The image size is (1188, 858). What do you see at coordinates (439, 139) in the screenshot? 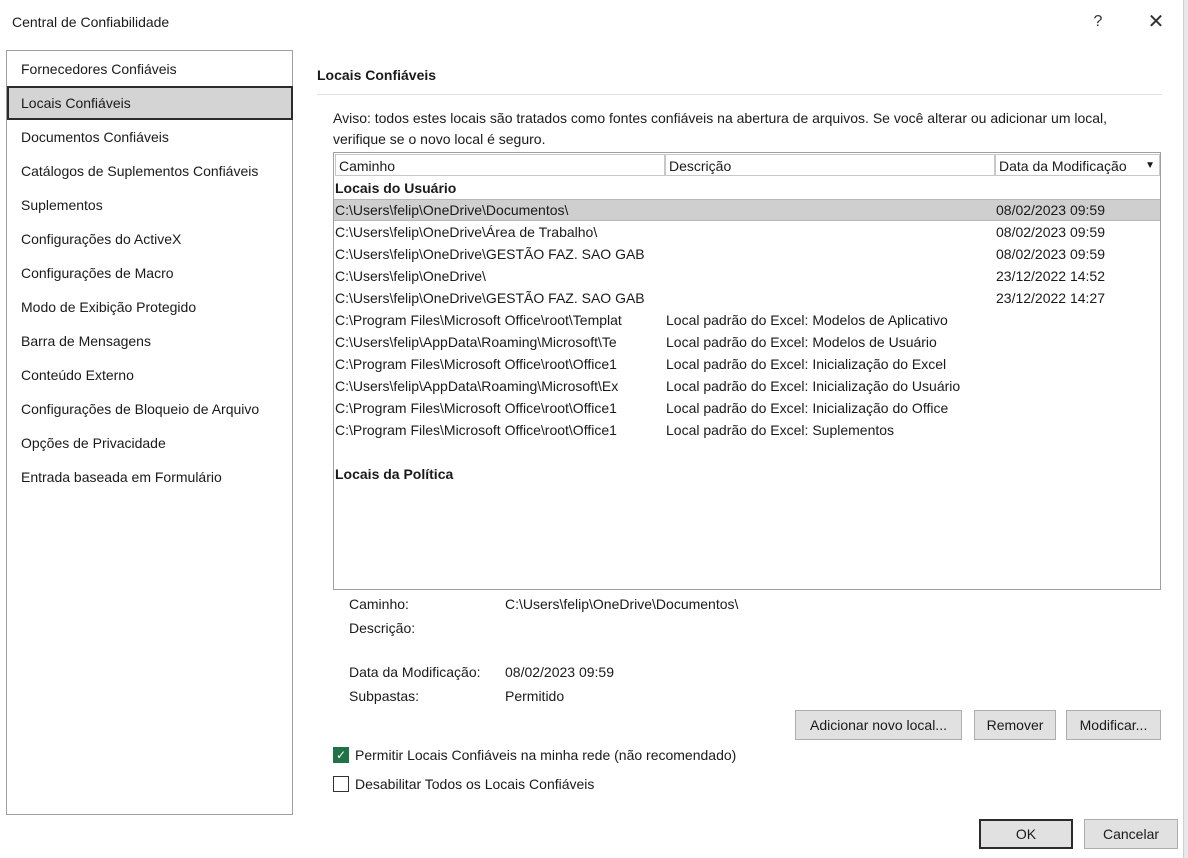
I see `notice-line-2: verifique se o novo local é seguro.` at bounding box center [439, 139].